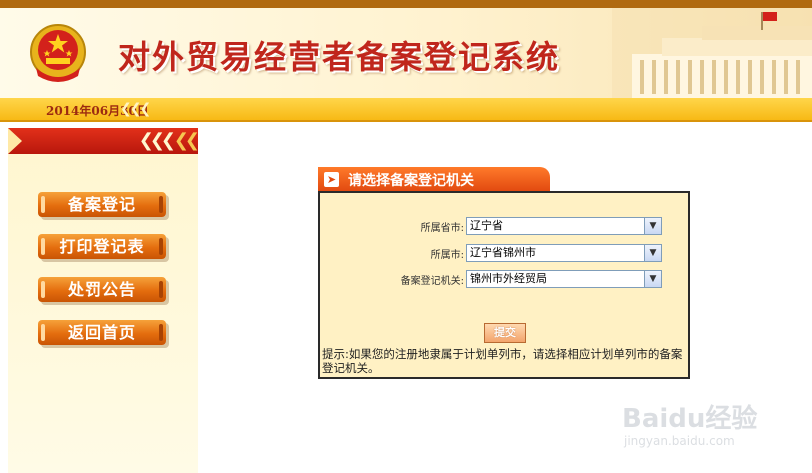  Describe the element at coordinates (486, 225) in the screenshot. I see `province-value: 辽宁省` at that location.